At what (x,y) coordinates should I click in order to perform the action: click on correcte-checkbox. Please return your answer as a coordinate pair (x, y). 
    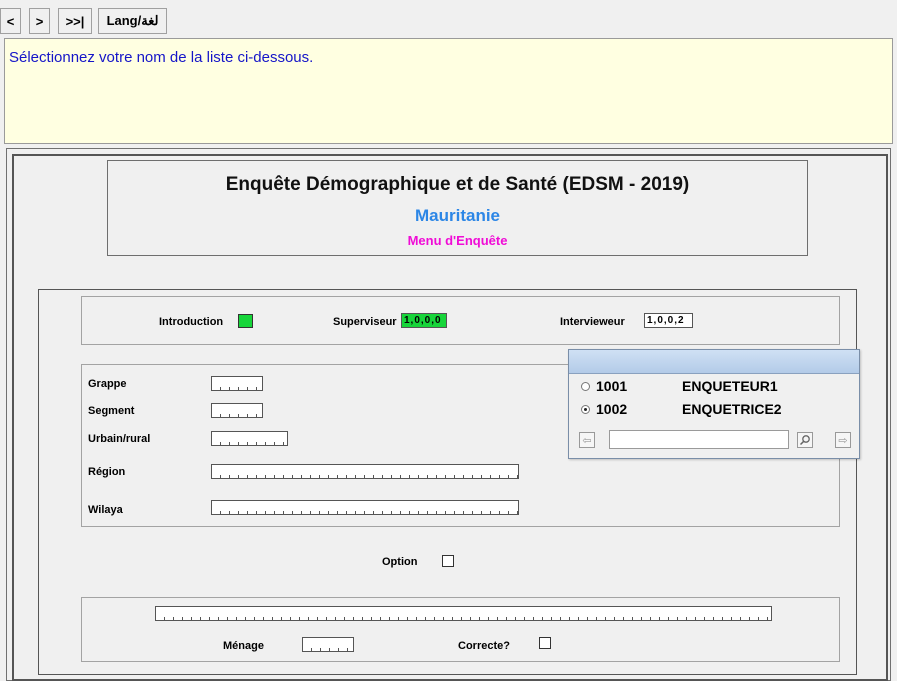
    Looking at the image, I should click on (545, 643).